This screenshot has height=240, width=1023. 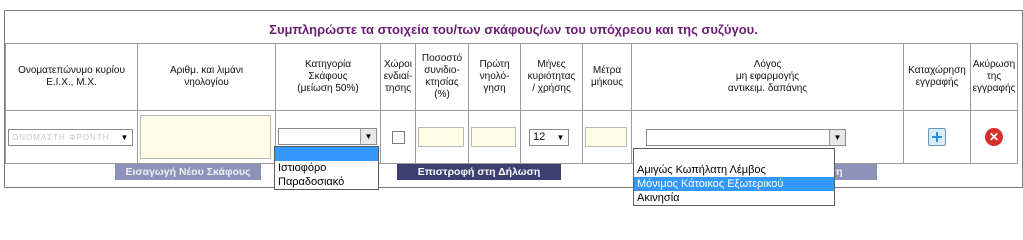 I want to click on col-owner: Ονοματεπώνυμο κυρίου Ε.Ι.Χ., Μ.Χ., so click(x=71, y=77).